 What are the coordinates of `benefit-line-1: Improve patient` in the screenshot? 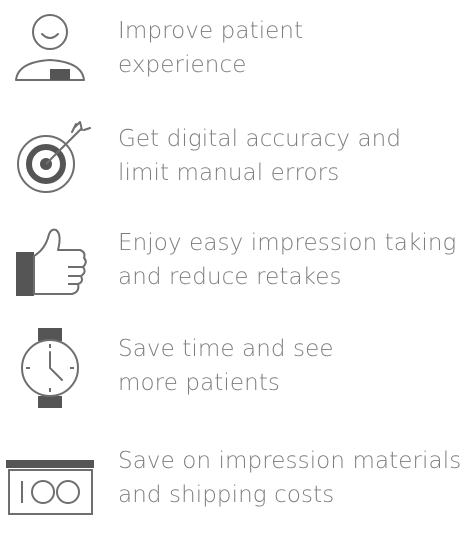 It's located at (211, 31).